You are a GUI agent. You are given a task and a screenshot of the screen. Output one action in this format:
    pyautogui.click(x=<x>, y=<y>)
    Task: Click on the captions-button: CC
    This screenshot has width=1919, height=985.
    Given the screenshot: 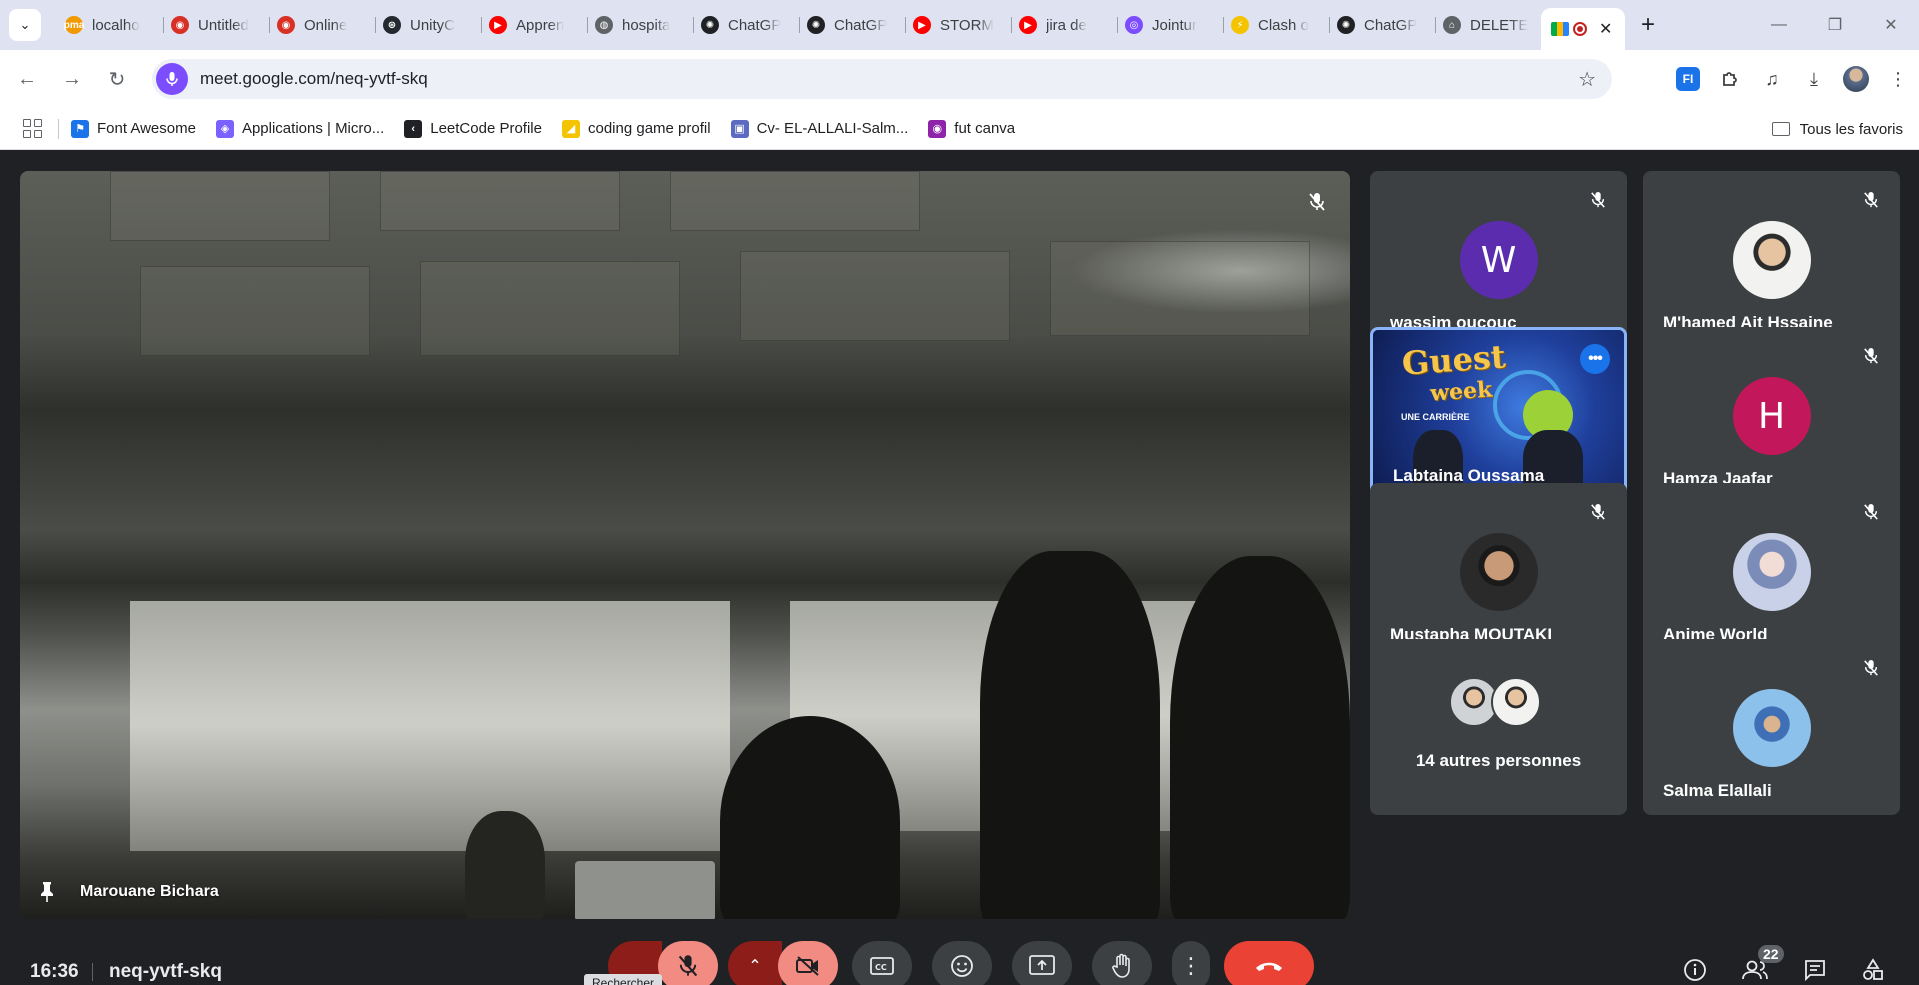 What is the action you would take?
    pyautogui.click(x=882, y=963)
    